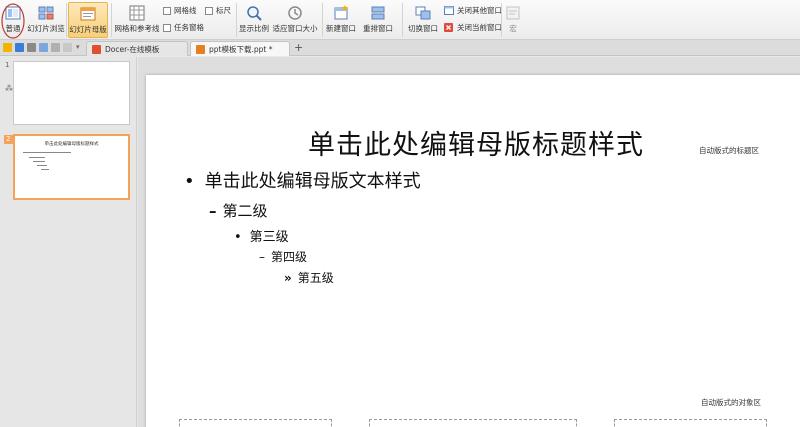 This screenshot has width=800, height=427. Describe the element at coordinates (473, 423) in the screenshot. I see `footer-placeholder` at that location.